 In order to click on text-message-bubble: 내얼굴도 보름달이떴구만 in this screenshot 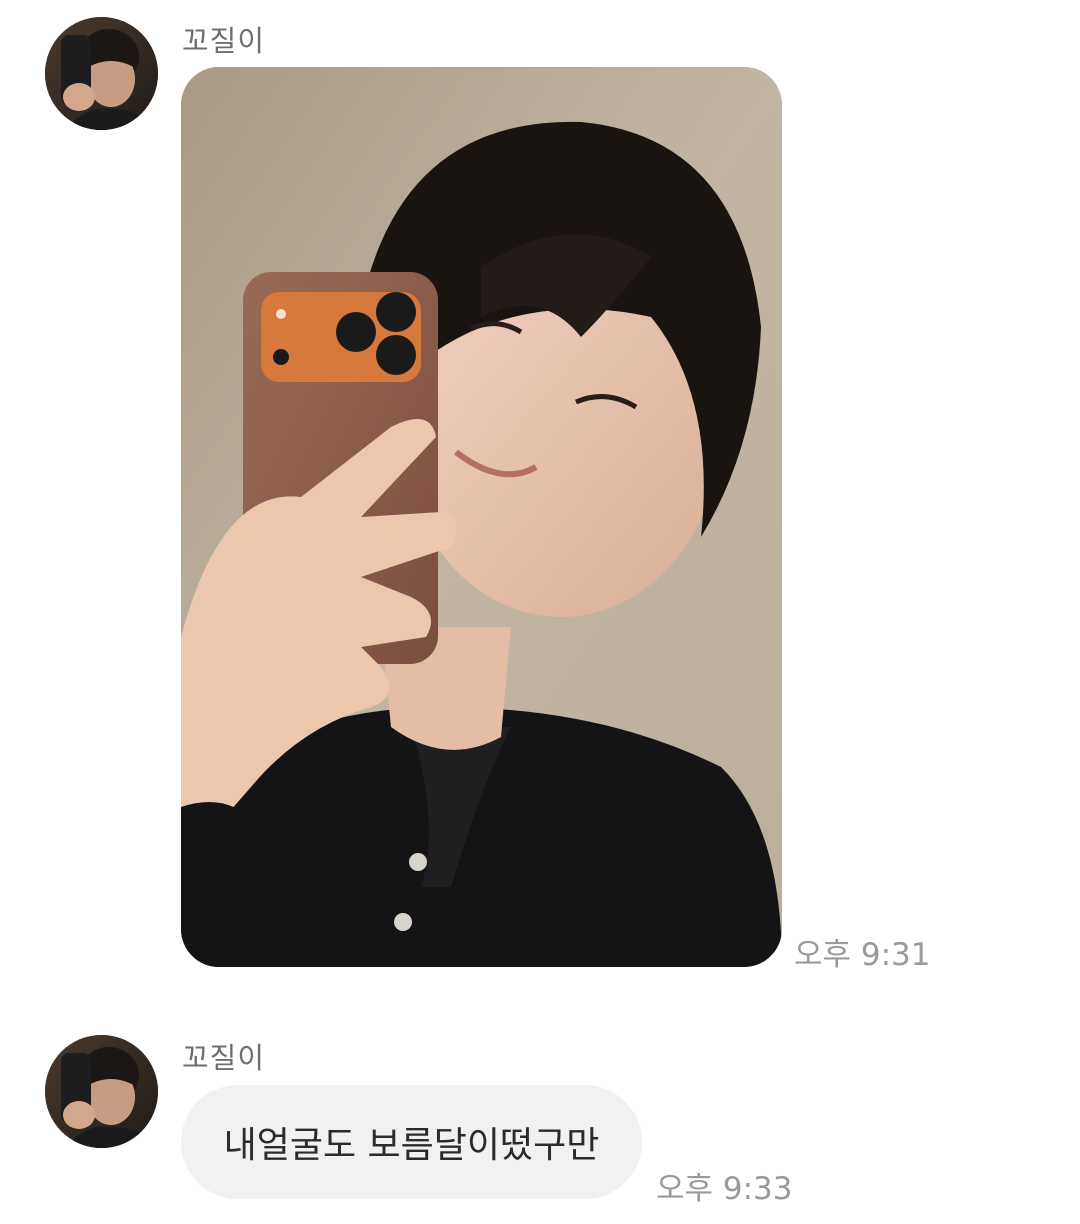, I will do `click(411, 1142)`.